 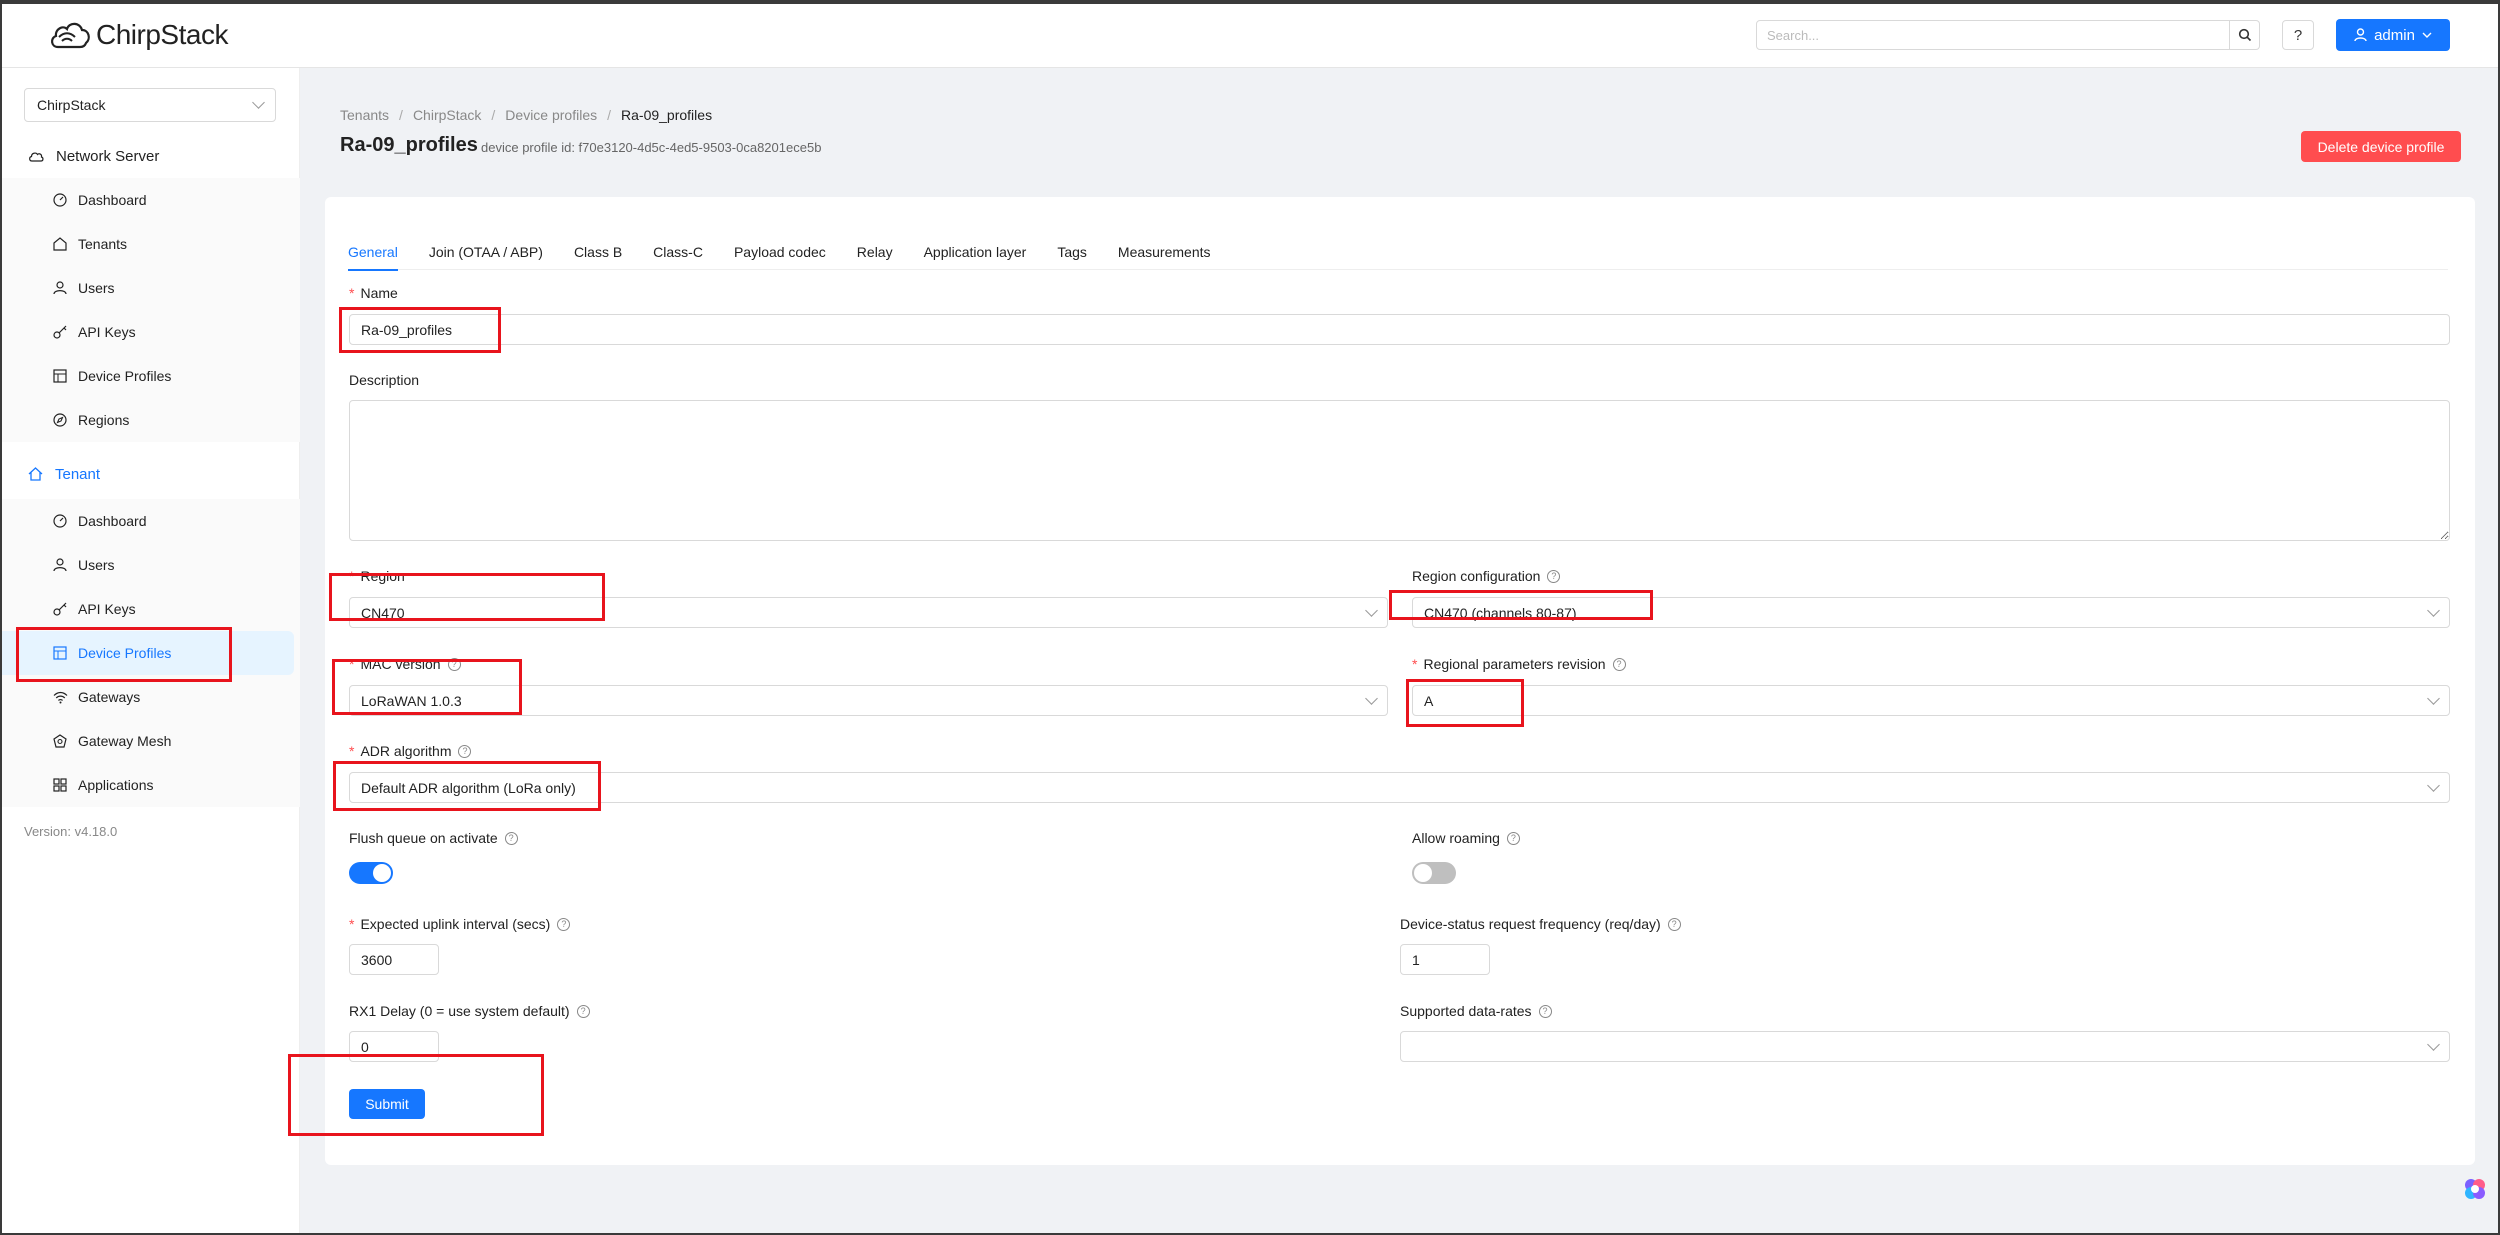 I want to click on allow-roaming-toggle, so click(x=1434, y=873).